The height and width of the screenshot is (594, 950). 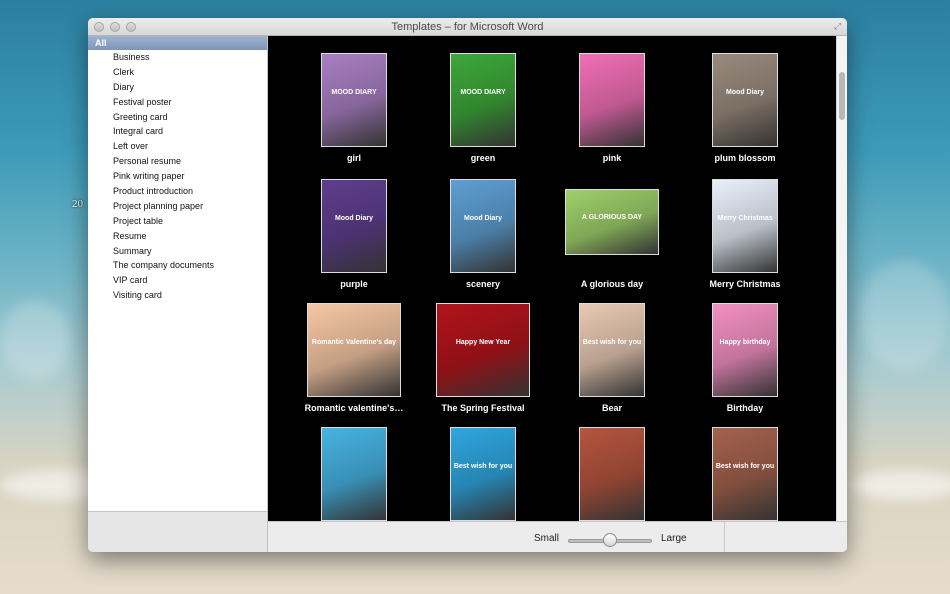 I want to click on window-title: Templates – for Microsoft Word, so click(x=467, y=27).